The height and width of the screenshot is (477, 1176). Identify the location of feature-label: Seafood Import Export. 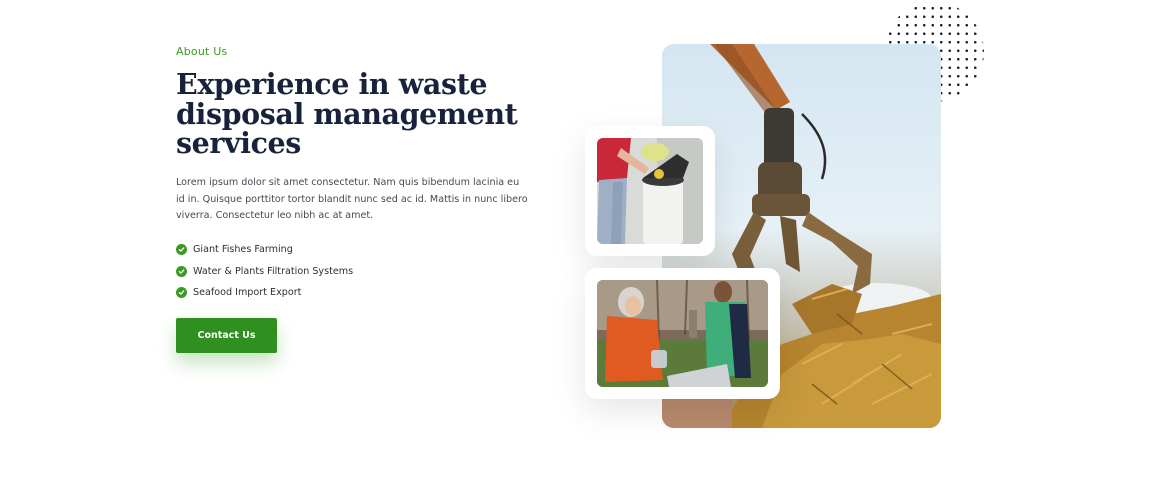
(247, 293).